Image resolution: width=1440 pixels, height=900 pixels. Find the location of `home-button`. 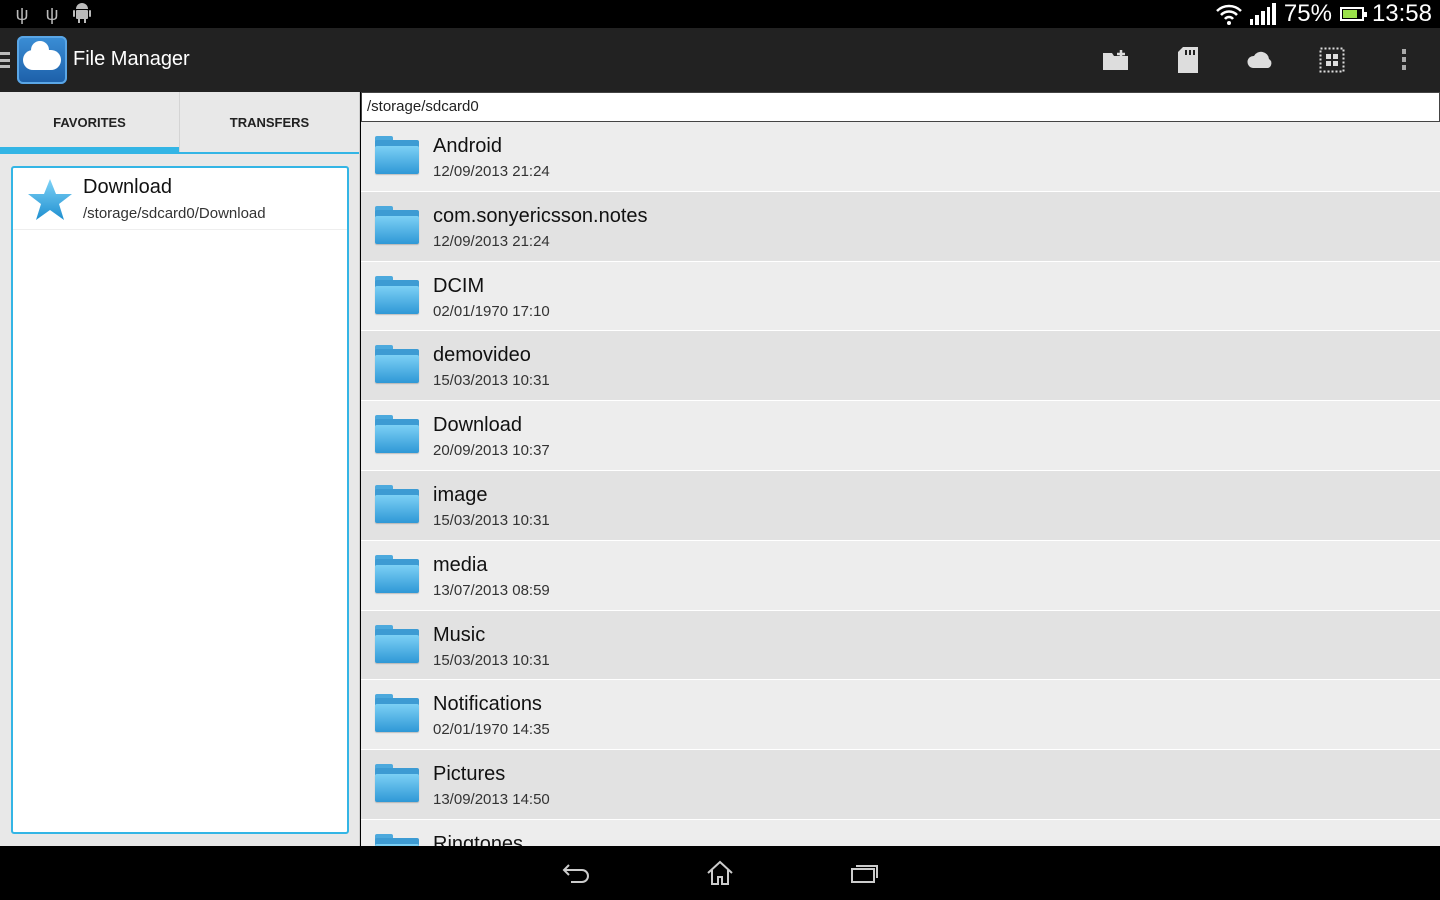

home-button is located at coordinates (720, 873).